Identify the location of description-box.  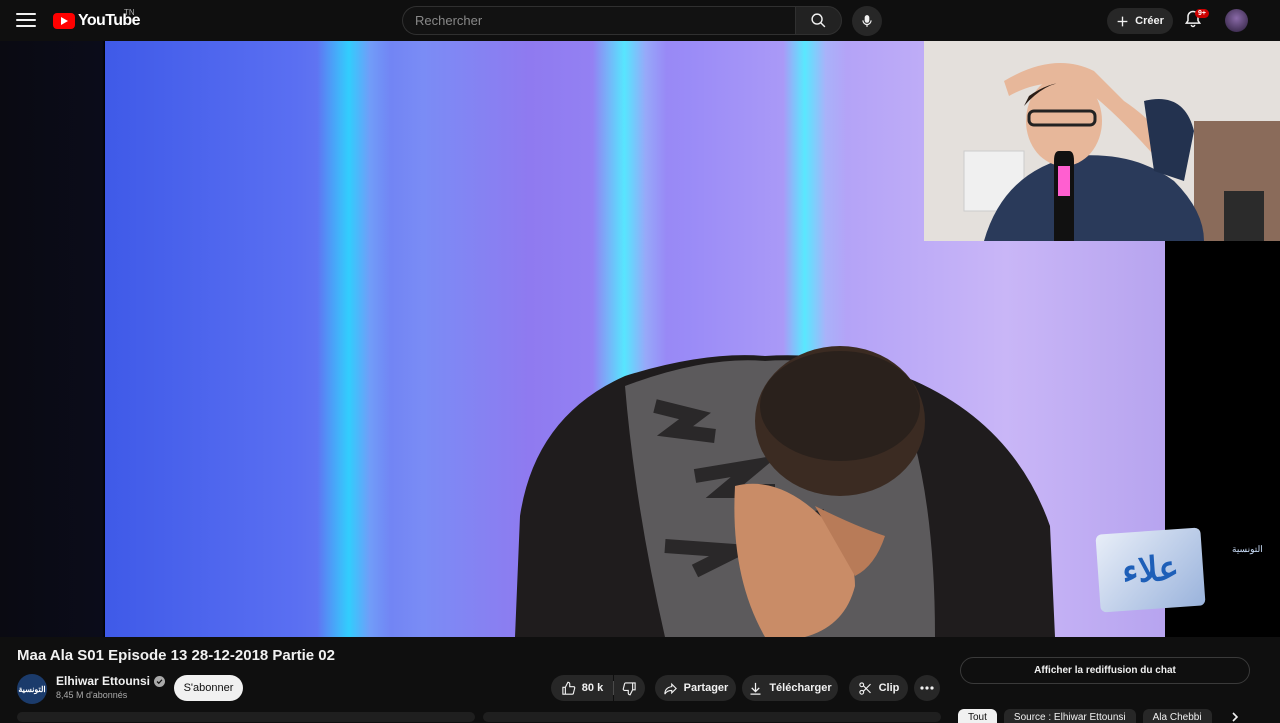
(246, 717).